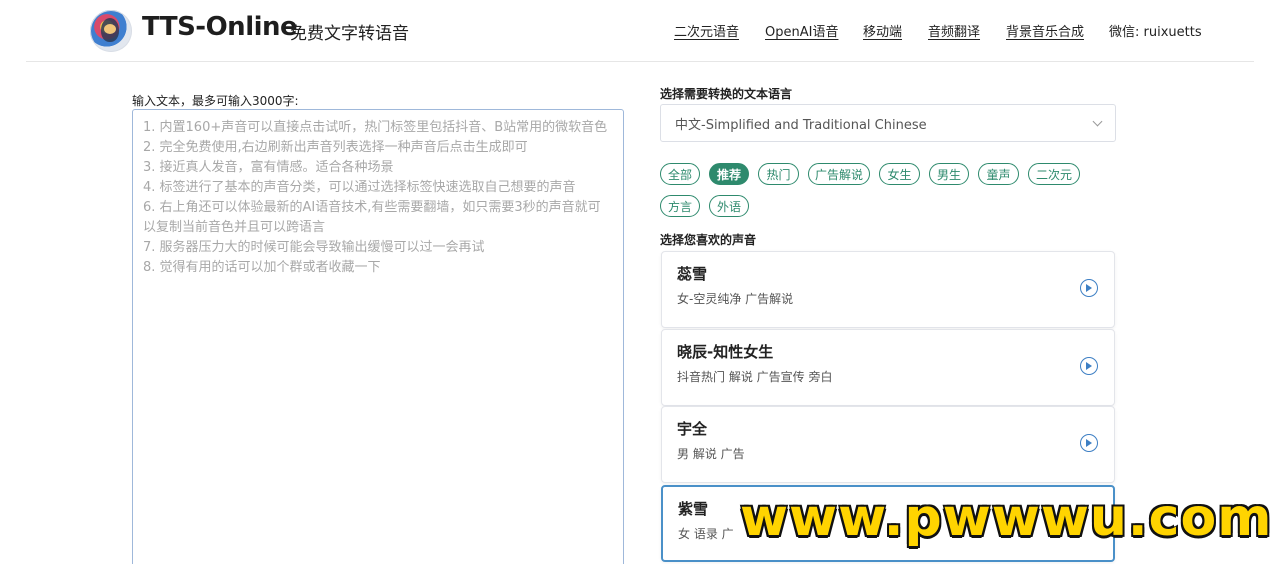  I want to click on watermark-text: www.pwwwu.com, so click(1006, 518).